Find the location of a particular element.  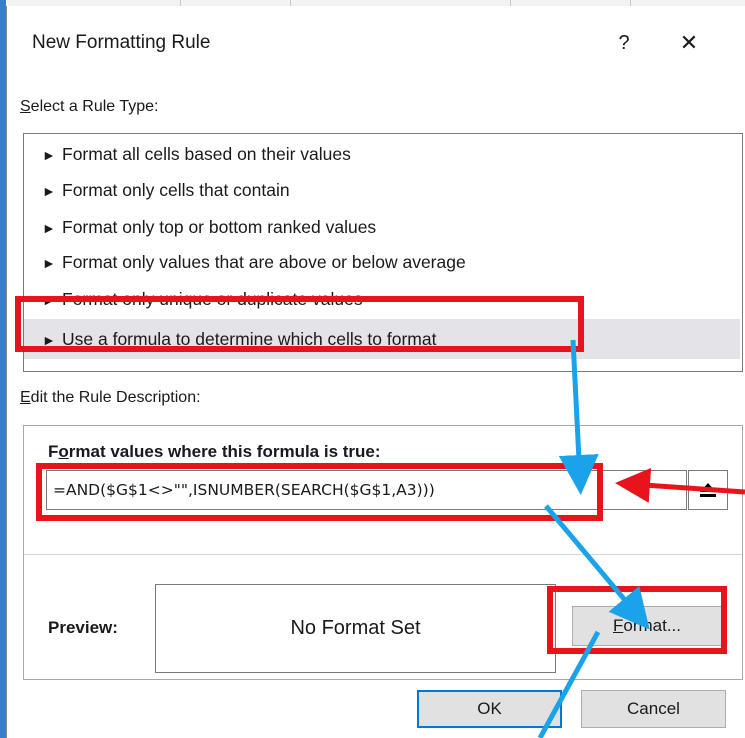

collapse-dialog-button is located at coordinates (708, 490).